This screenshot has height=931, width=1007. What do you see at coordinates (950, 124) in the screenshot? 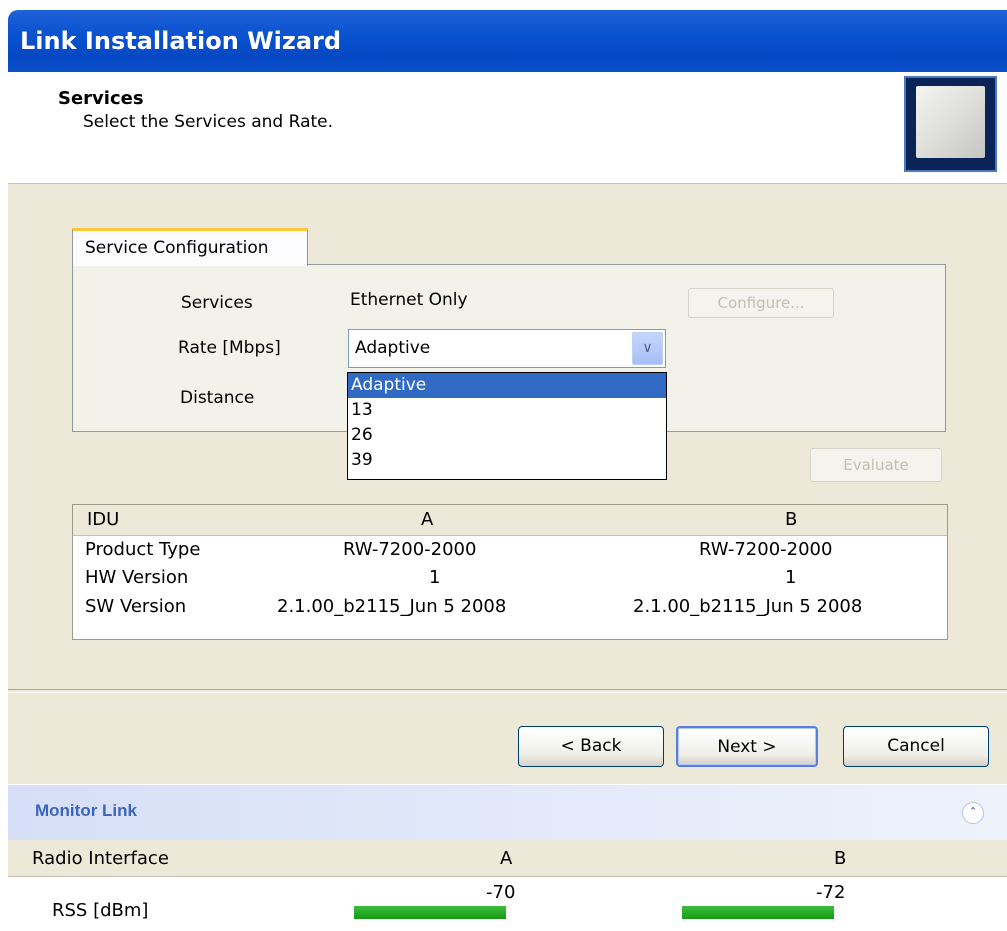
I see `device-image` at bounding box center [950, 124].